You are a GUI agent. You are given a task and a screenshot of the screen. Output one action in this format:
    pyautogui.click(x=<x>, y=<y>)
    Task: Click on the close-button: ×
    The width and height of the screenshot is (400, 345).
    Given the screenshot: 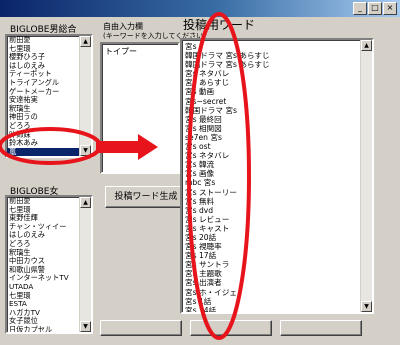 What is the action you would take?
    pyautogui.click(x=390, y=8)
    